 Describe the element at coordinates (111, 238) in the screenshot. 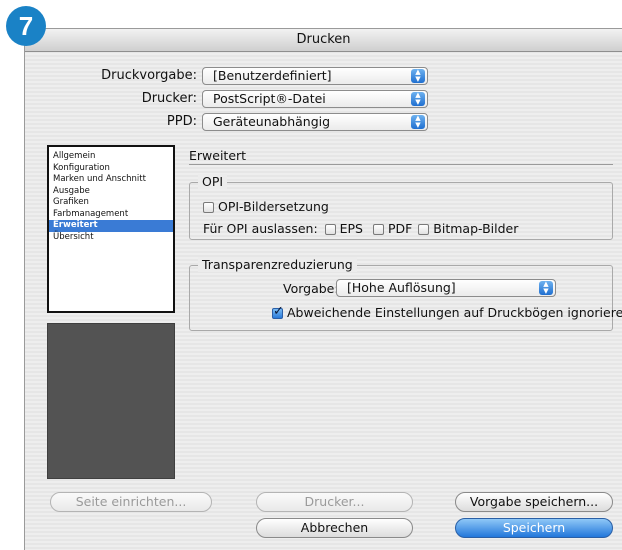

I see `sidebar-item-uebersicht: Übersicht` at that location.